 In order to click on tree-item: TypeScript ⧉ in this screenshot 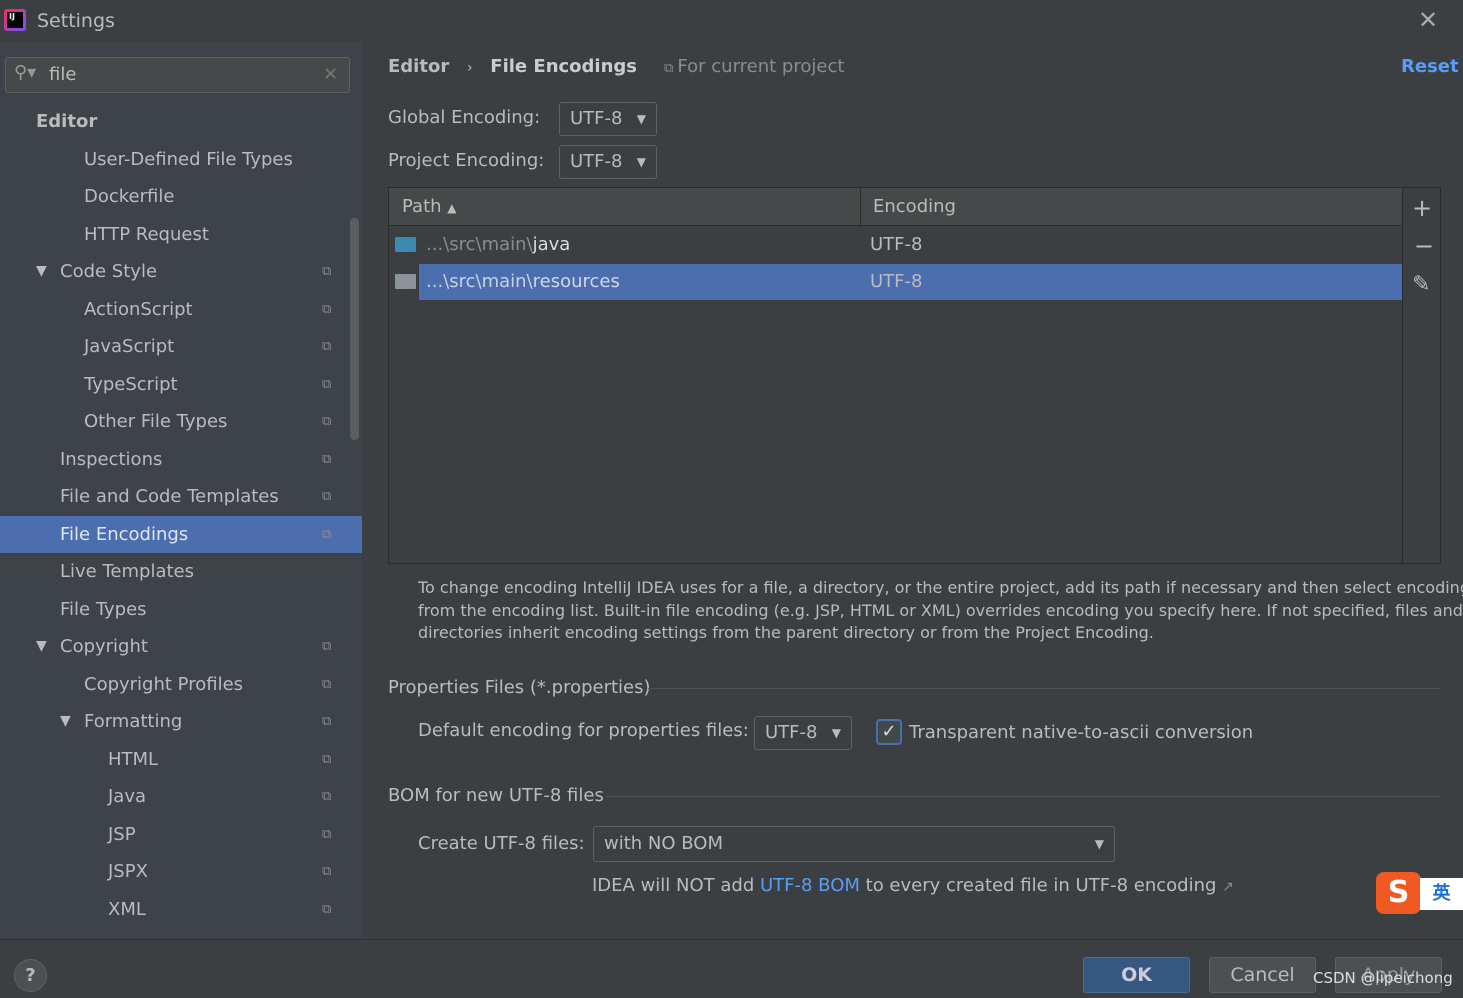, I will do `click(181, 384)`.